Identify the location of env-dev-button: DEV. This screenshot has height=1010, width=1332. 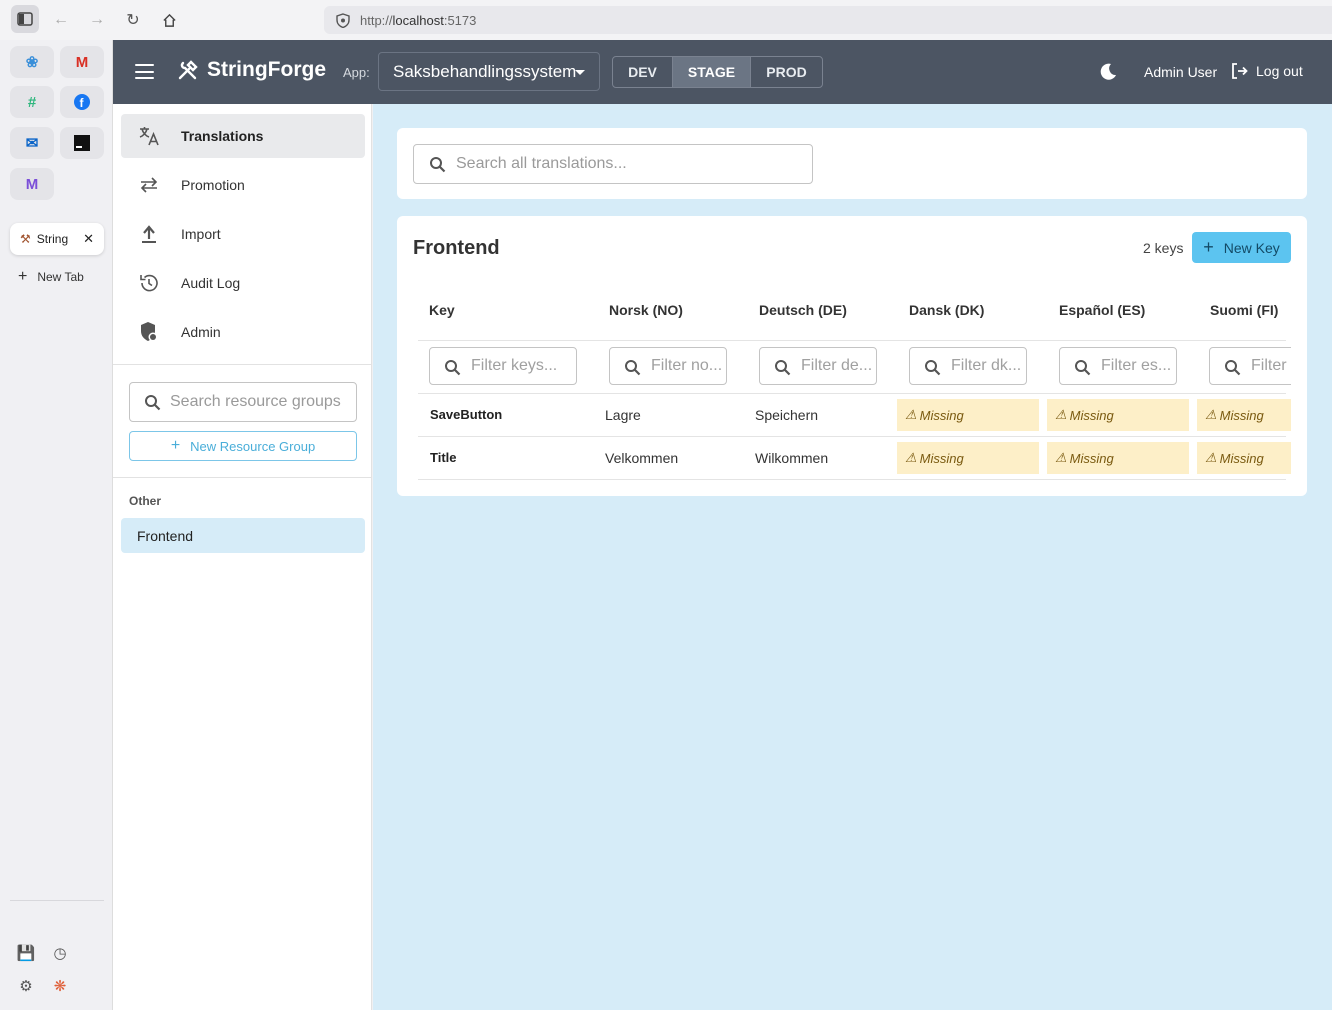
(643, 72).